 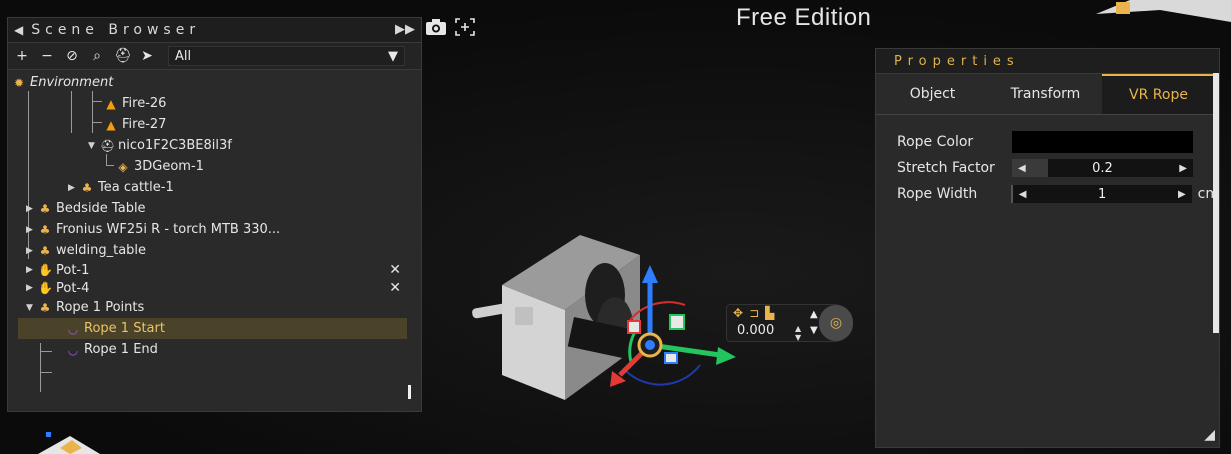 What do you see at coordinates (169, 166) in the screenshot?
I see `tree-label: 3DGeom-1` at bounding box center [169, 166].